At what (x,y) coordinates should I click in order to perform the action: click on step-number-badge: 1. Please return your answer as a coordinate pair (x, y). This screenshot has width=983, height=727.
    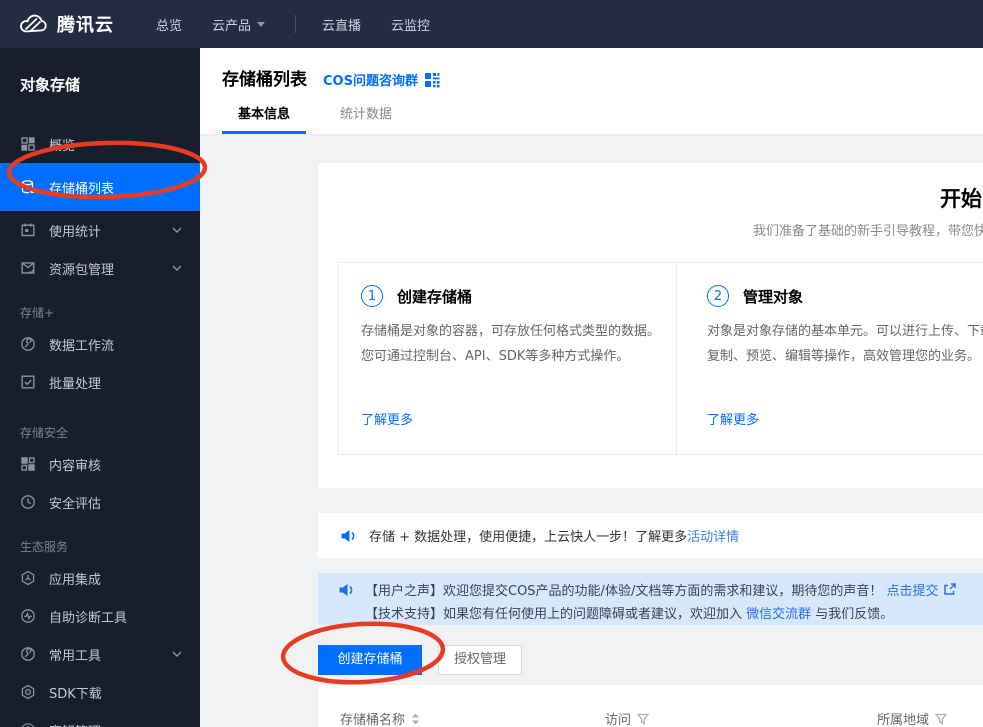
    Looking at the image, I should click on (372, 296).